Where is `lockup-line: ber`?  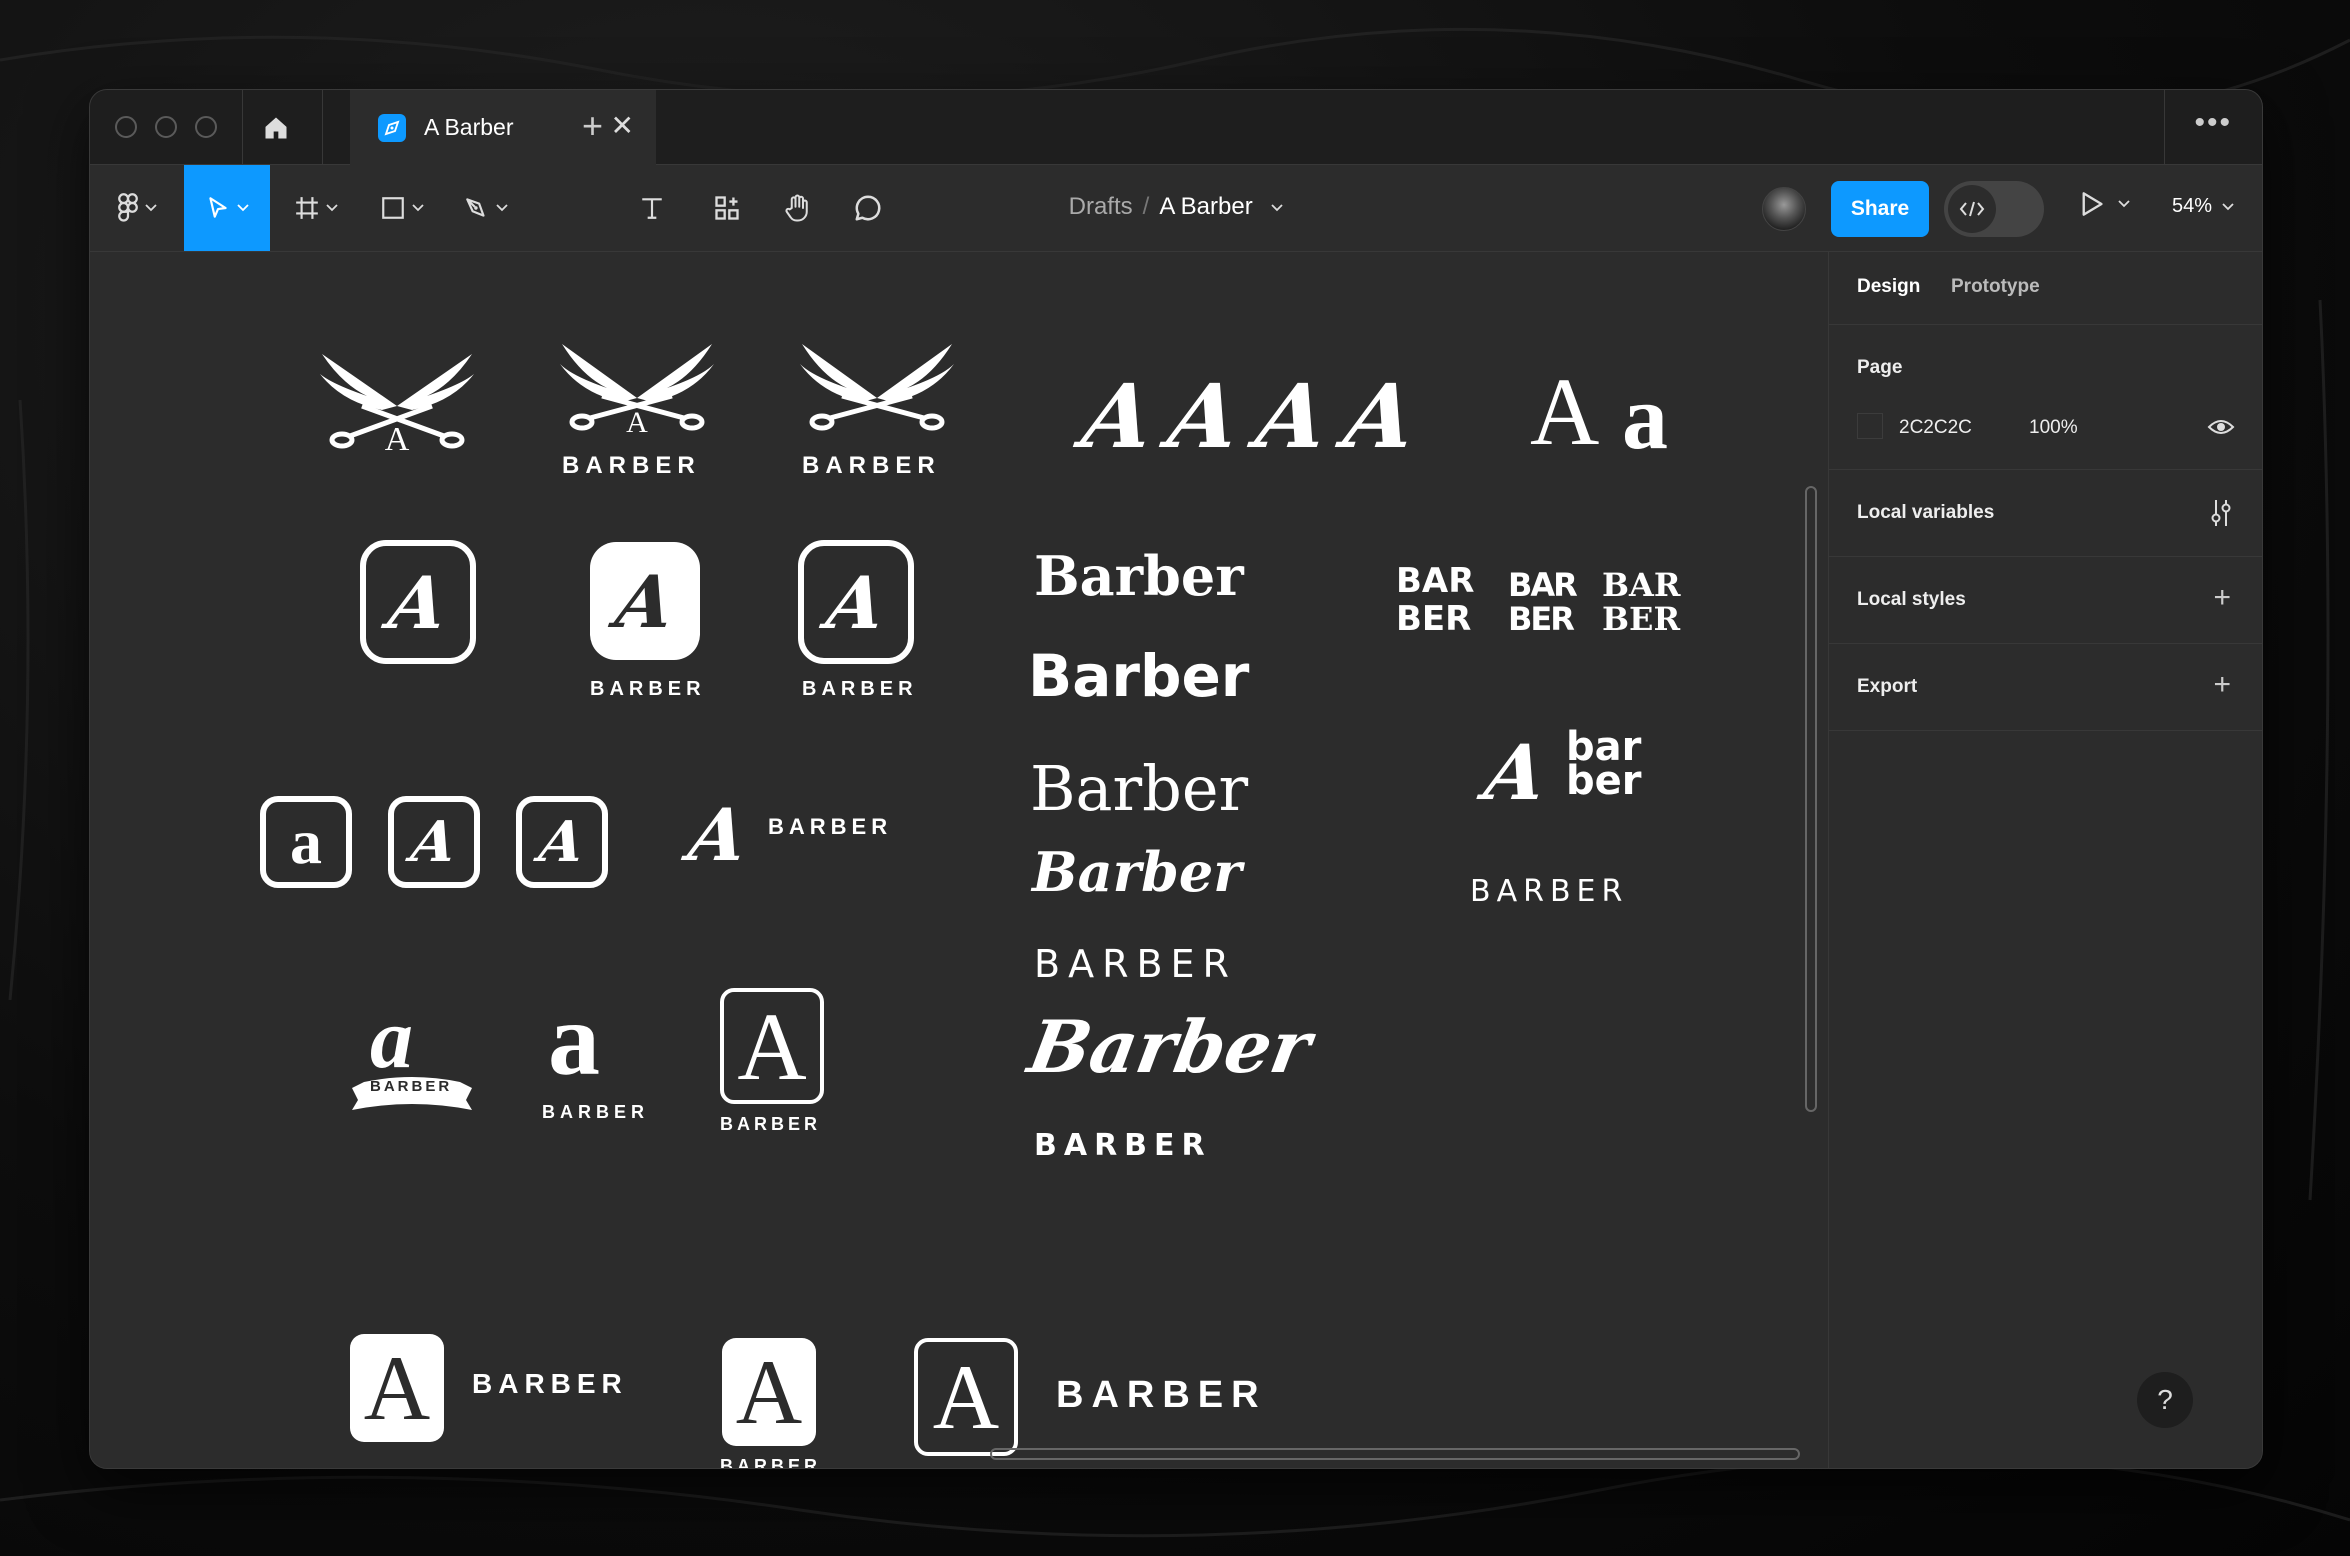 lockup-line: ber is located at coordinates (1604, 781).